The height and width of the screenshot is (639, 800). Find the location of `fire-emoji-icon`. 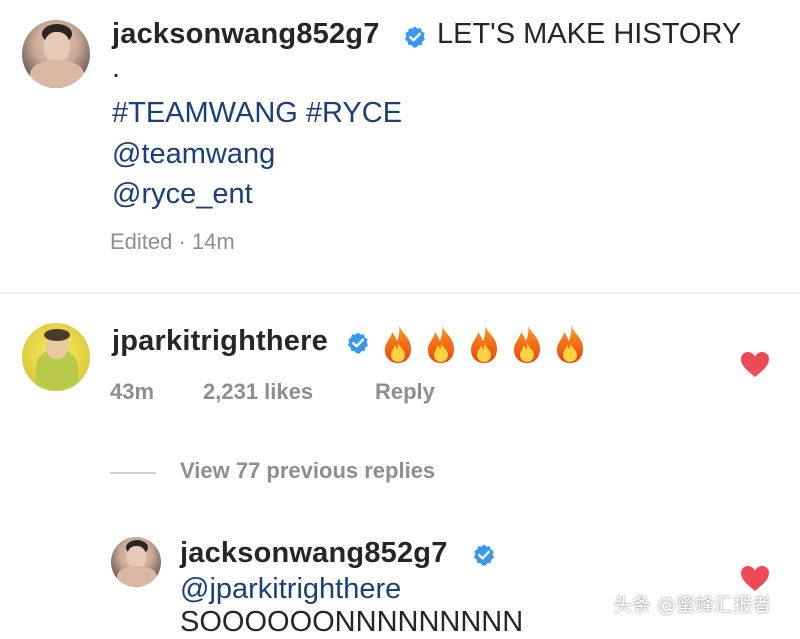

fire-emoji-icon is located at coordinates (484, 344).